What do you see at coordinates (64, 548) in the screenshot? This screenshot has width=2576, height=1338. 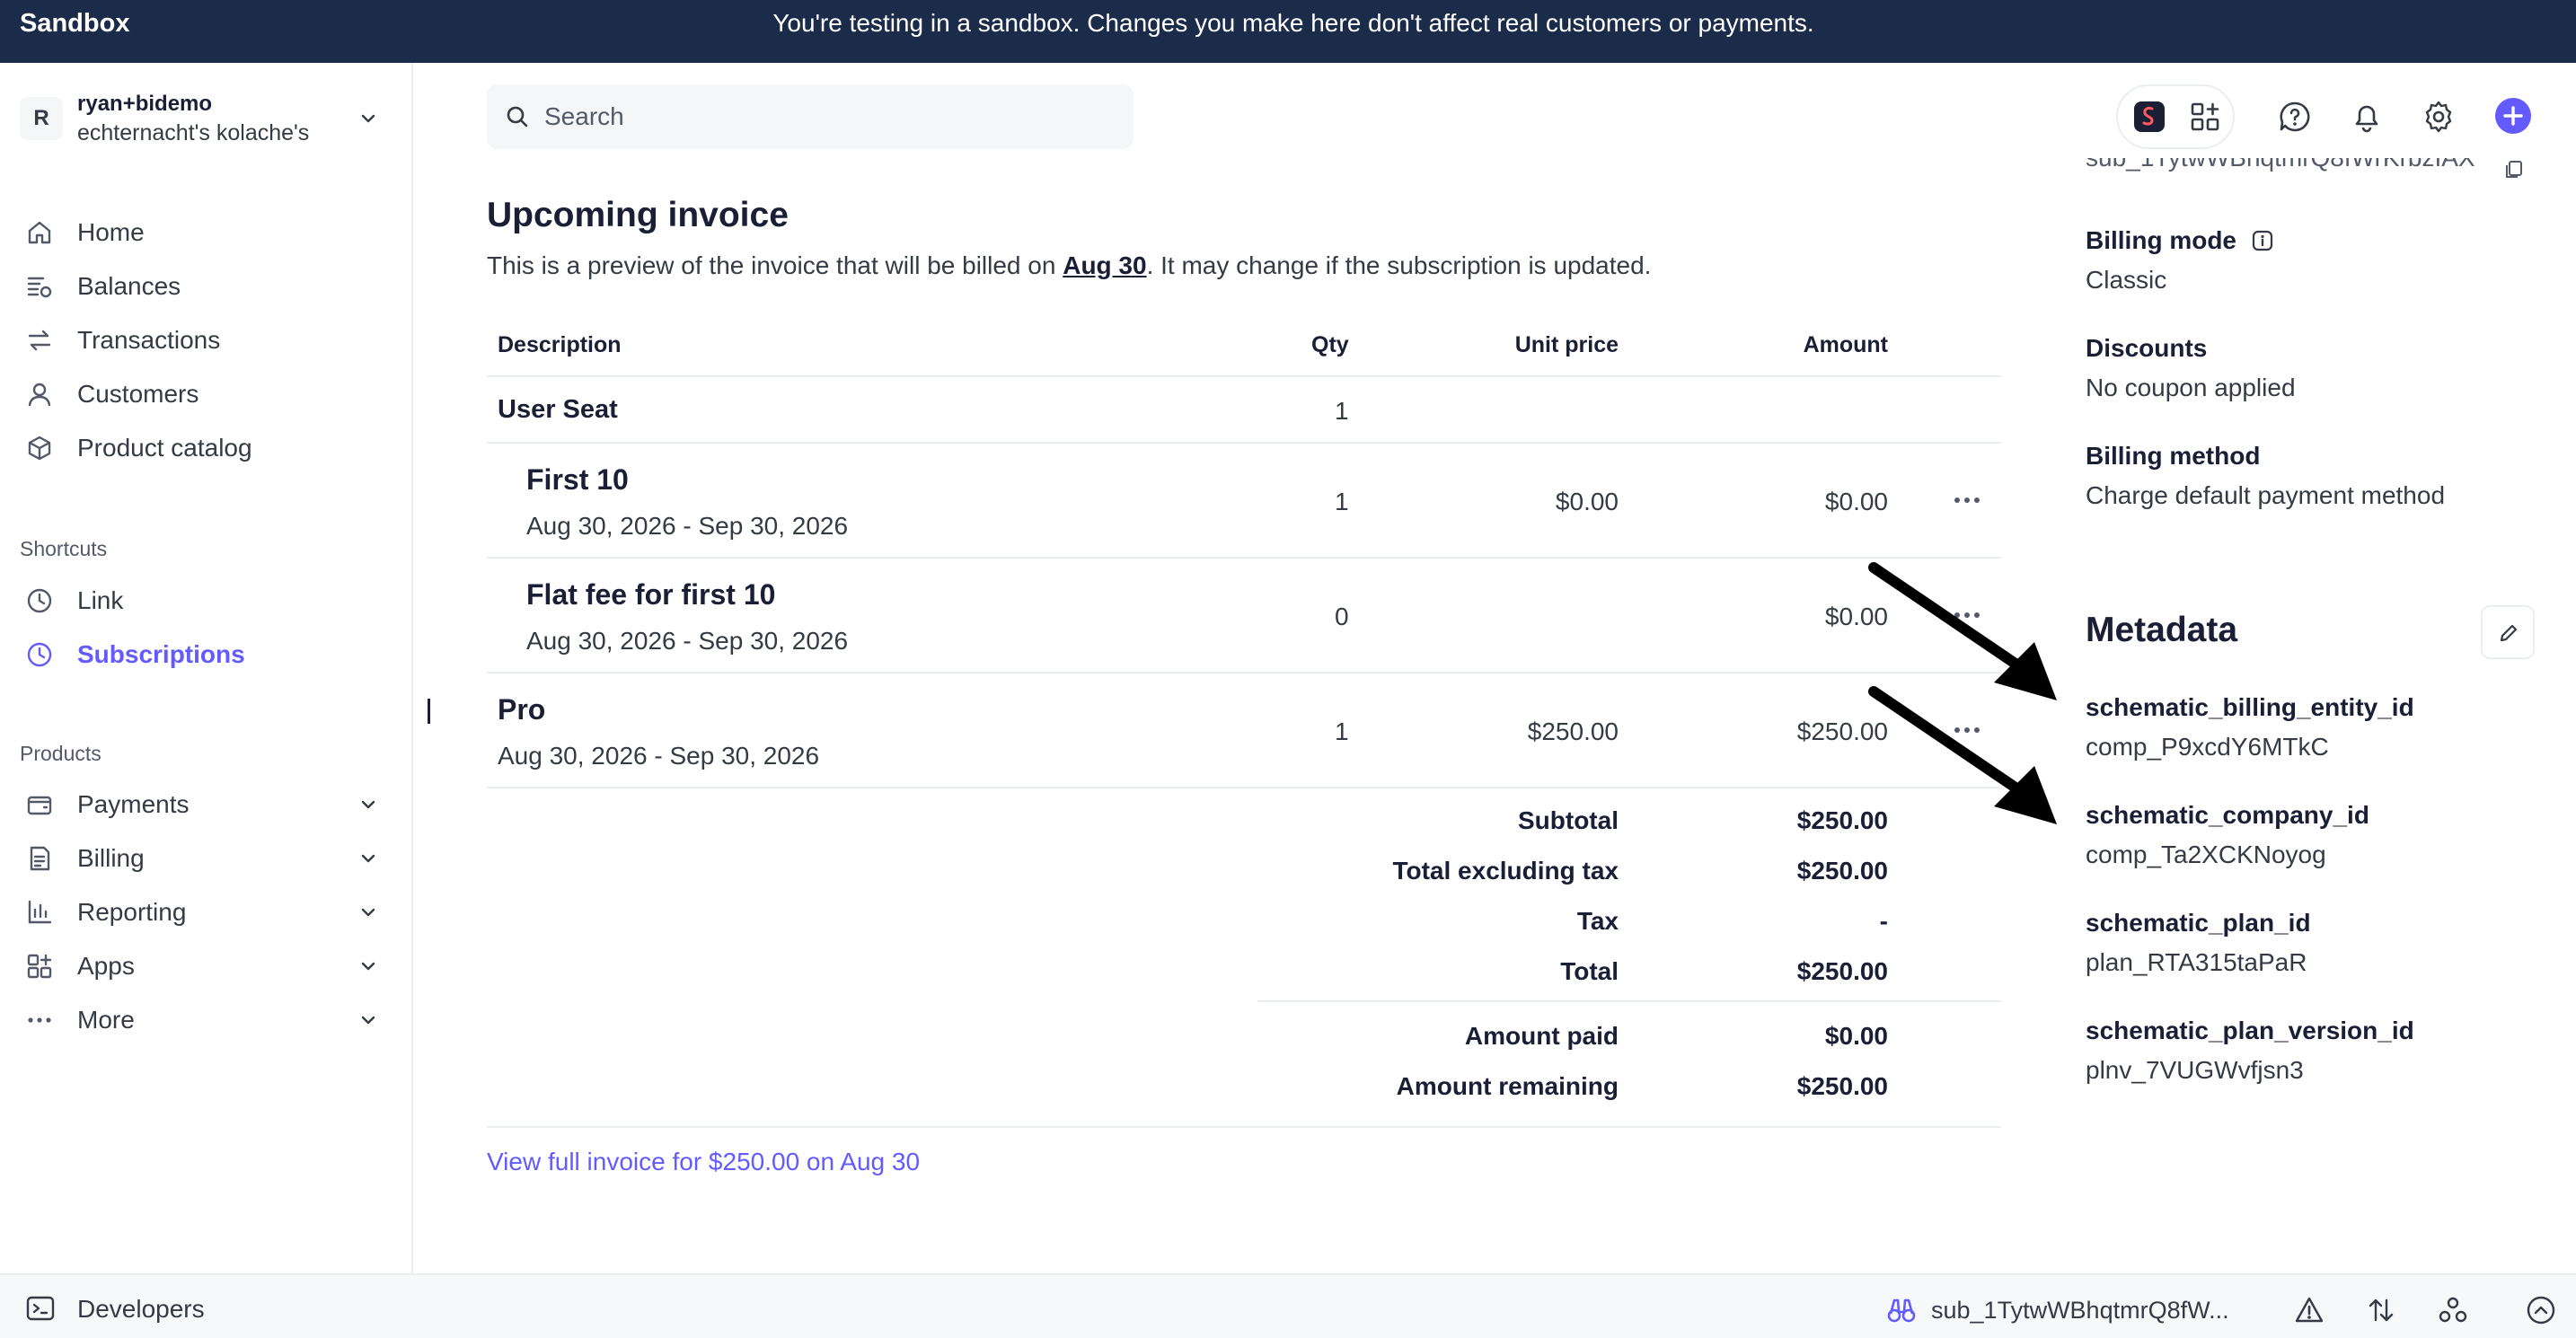 I see `shortcuts-heading: Shortcuts` at bounding box center [64, 548].